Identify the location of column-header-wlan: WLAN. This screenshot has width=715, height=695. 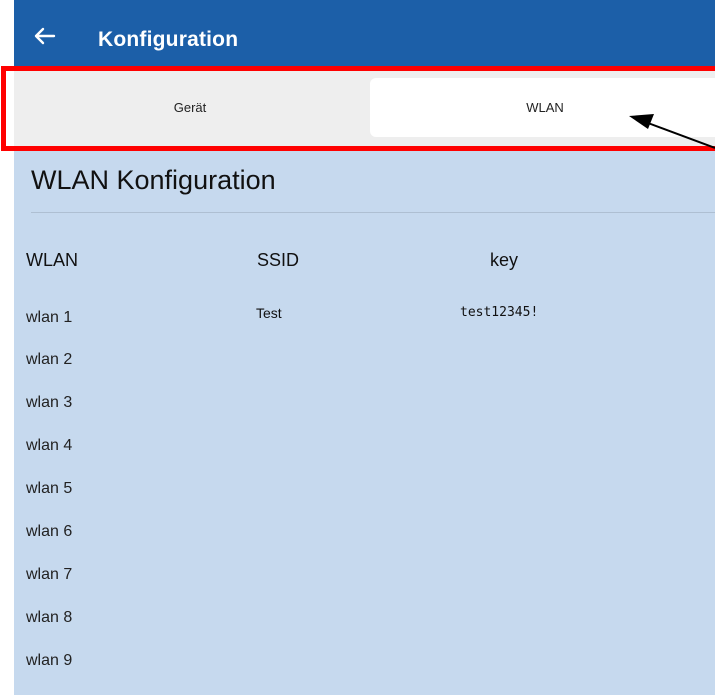
(52, 260).